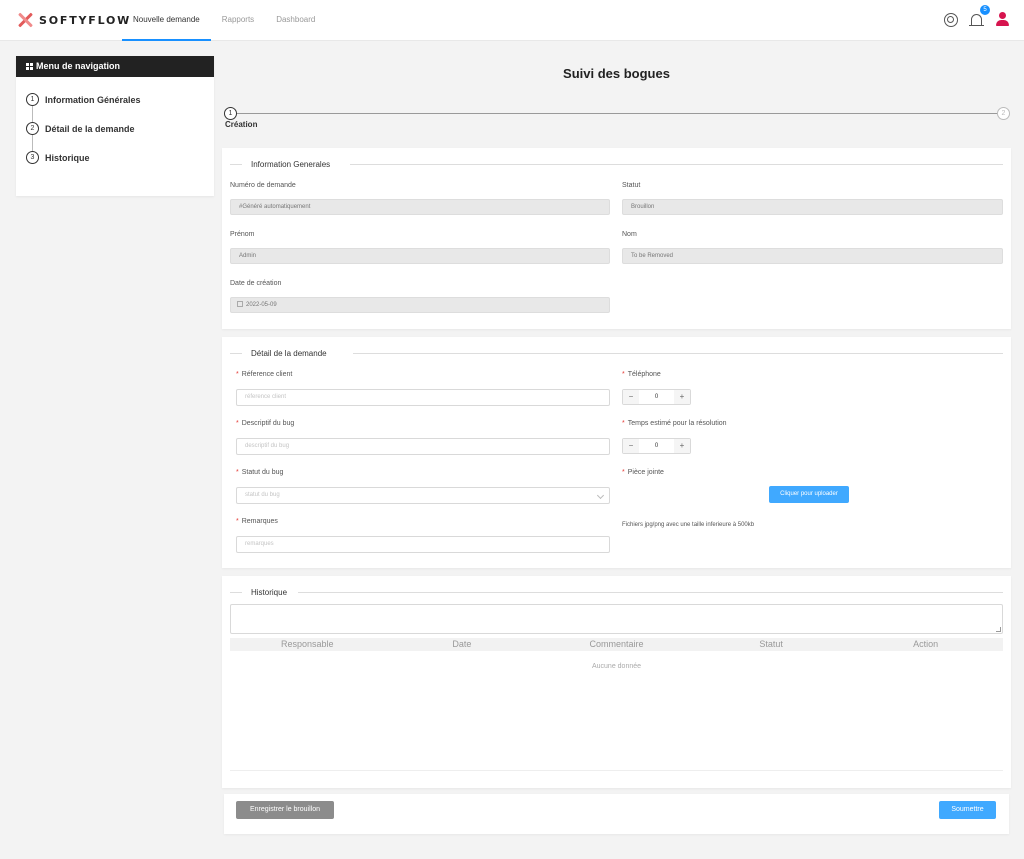  Describe the element at coordinates (420, 305) in the screenshot. I see `date-field: 2022-05-09` at that location.